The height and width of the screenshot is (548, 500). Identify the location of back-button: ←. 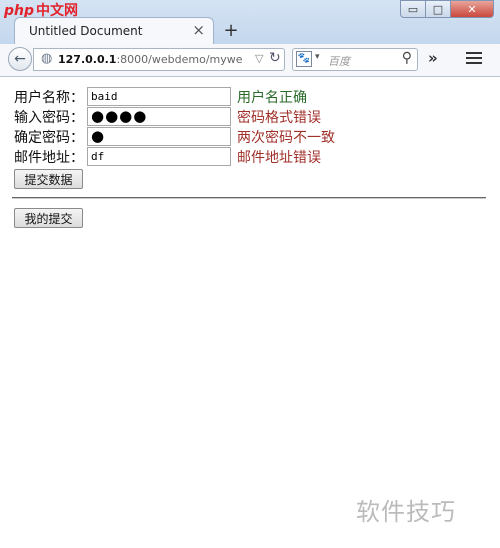
(20, 59).